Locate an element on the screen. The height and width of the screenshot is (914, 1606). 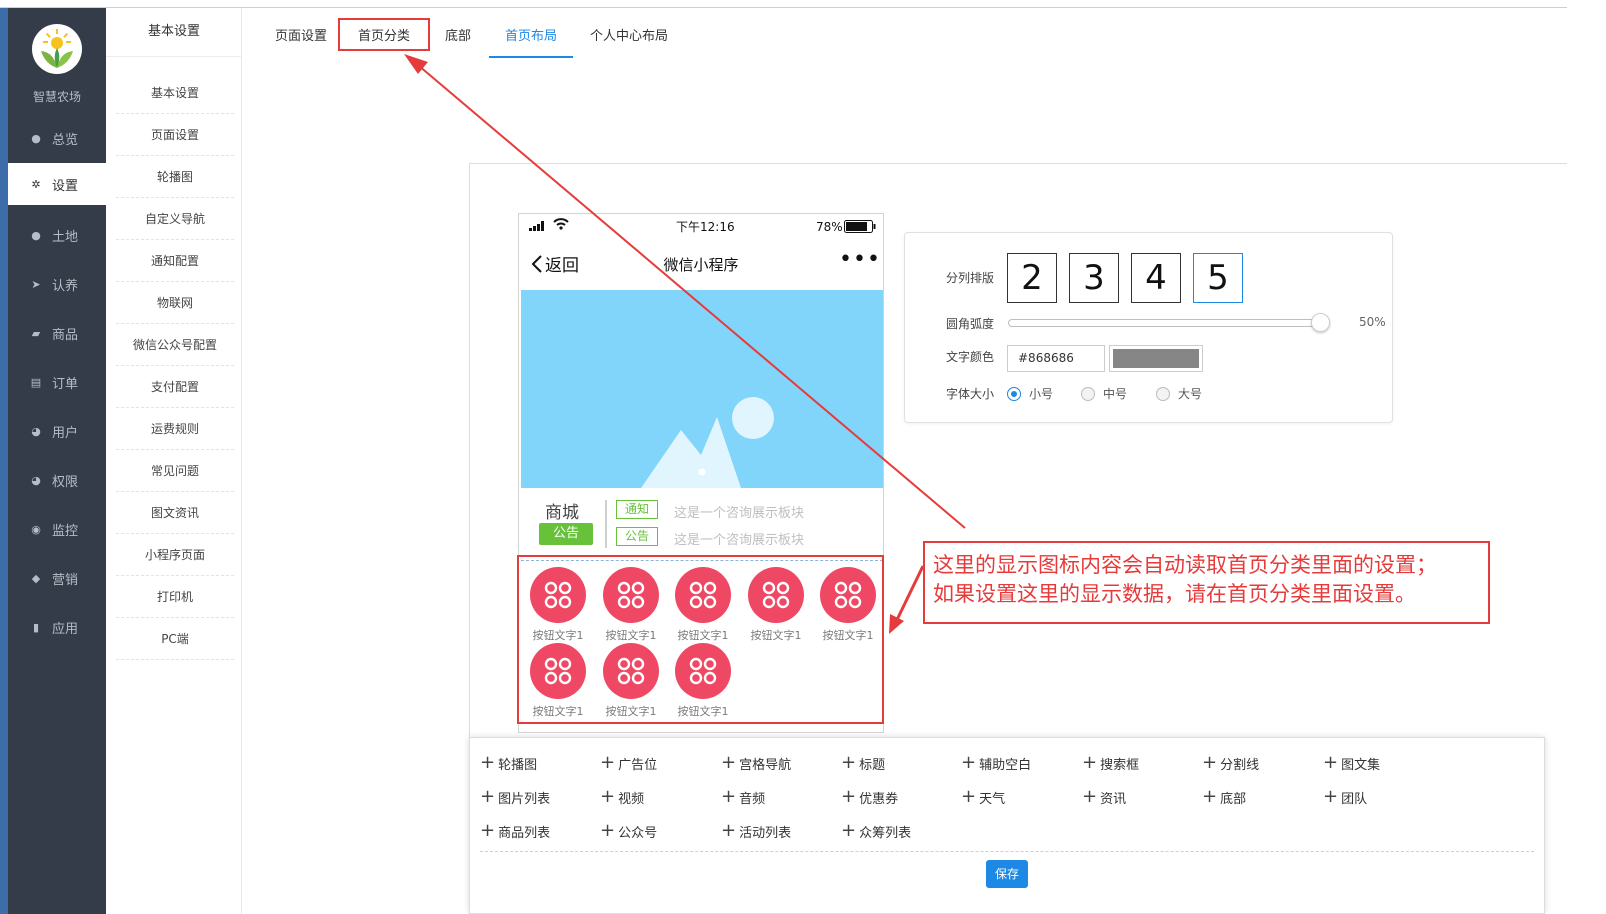
submenu-item-page: 页面设置 is located at coordinates (175, 135).